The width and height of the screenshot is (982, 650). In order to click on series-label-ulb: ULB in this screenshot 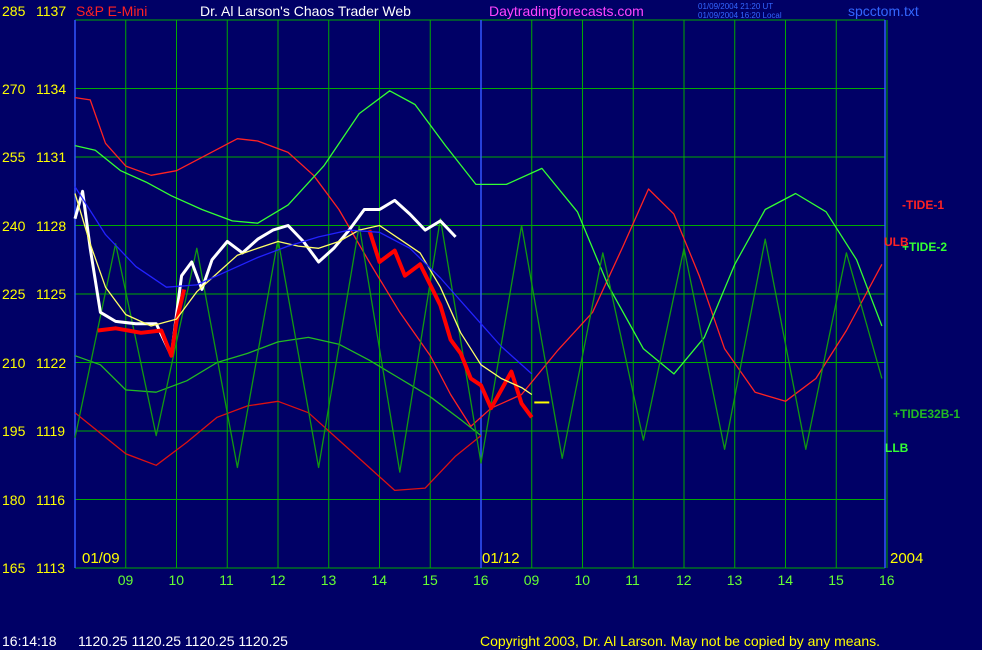, I will do `click(896, 242)`.